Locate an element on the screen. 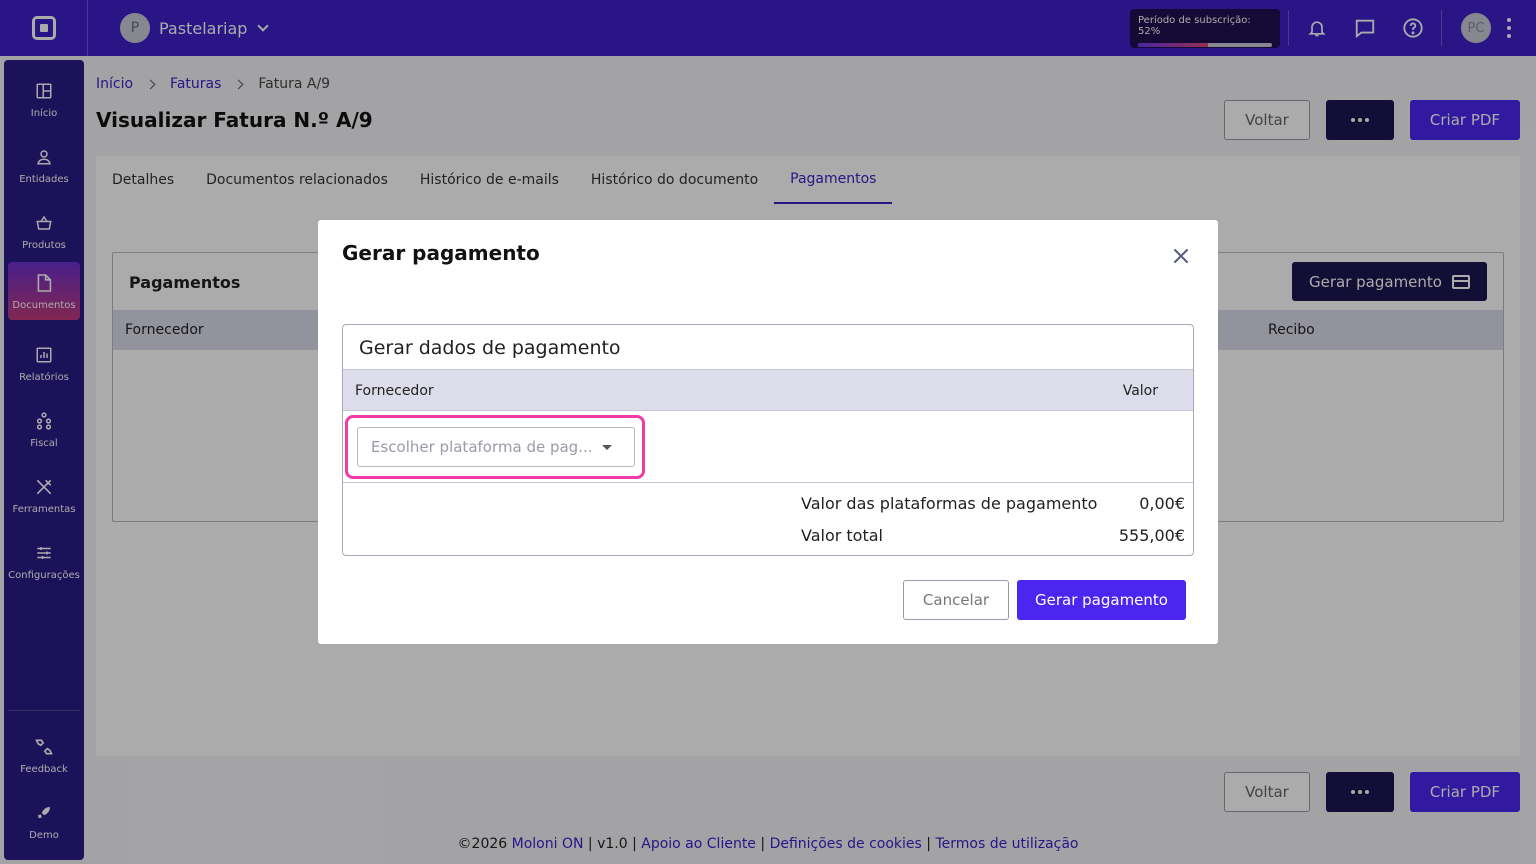  summary-label: Valor total is located at coordinates (842, 535).